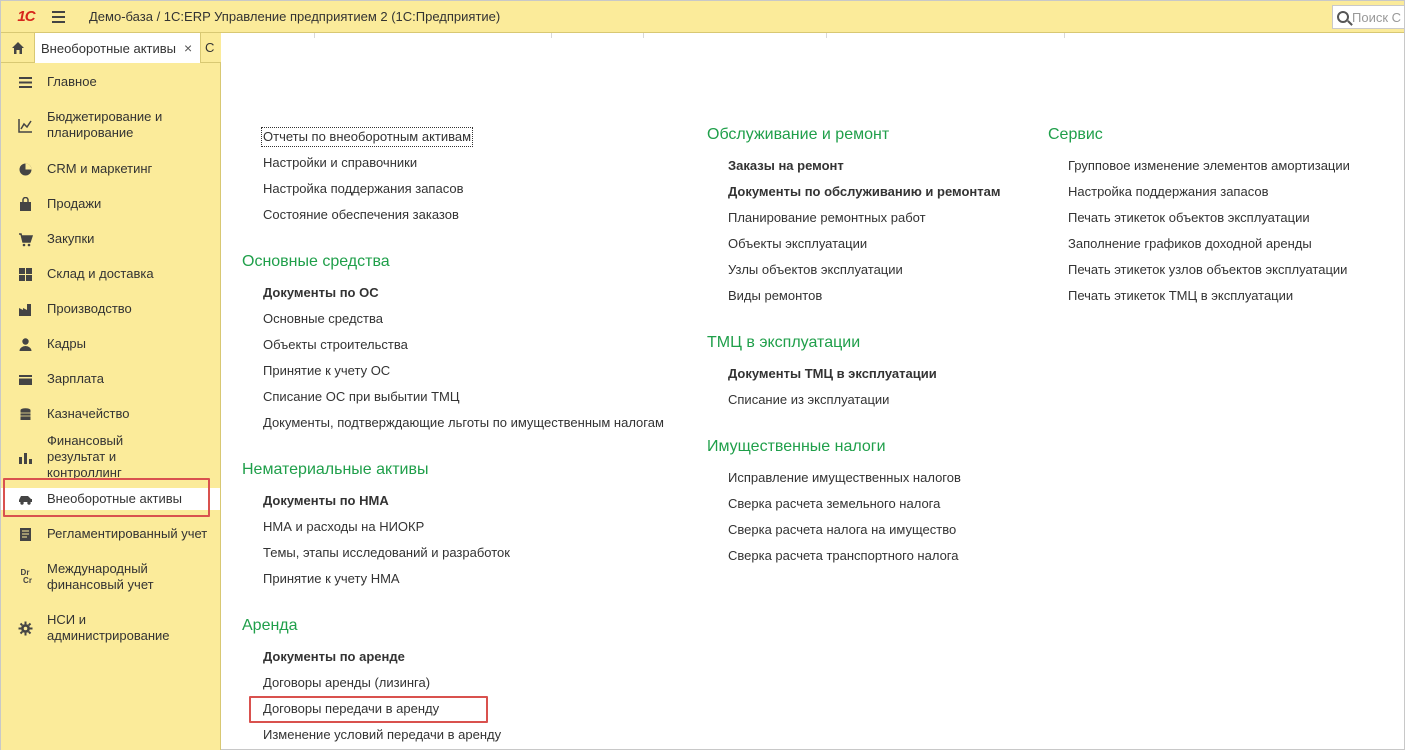 Image resolution: width=1405 pixels, height=750 pixels. I want to click on sidebar-item-label: Международный финансовый учет, so click(100, 576).